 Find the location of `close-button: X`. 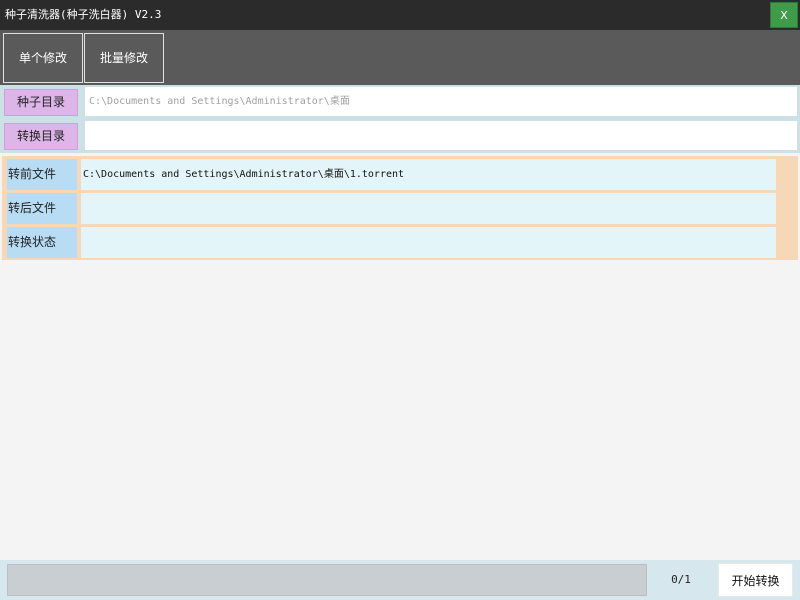

close-button: X is located at coordinates (784, 15).